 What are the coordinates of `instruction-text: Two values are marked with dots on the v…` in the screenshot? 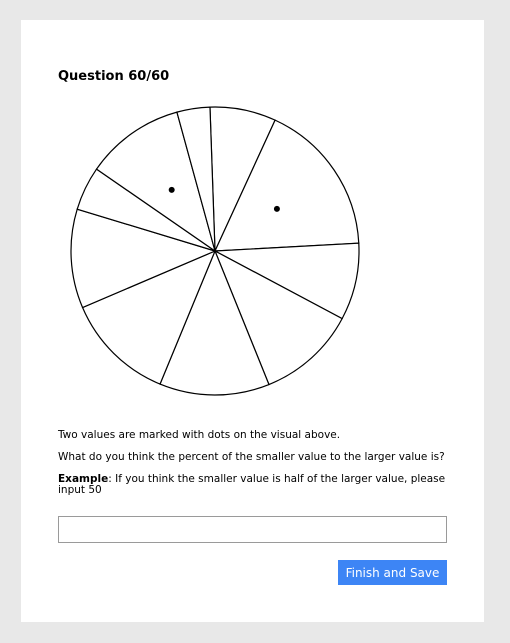 It's located at (199, 435).